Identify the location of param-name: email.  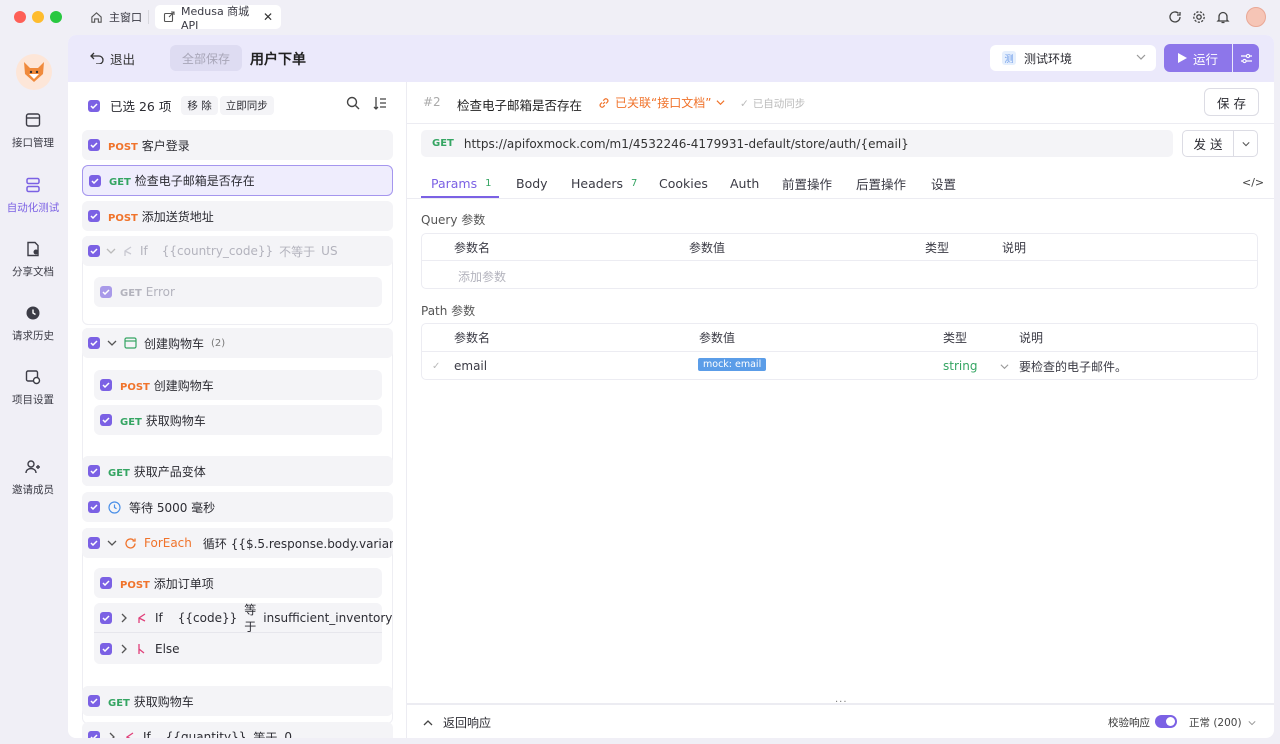
(470, 366).